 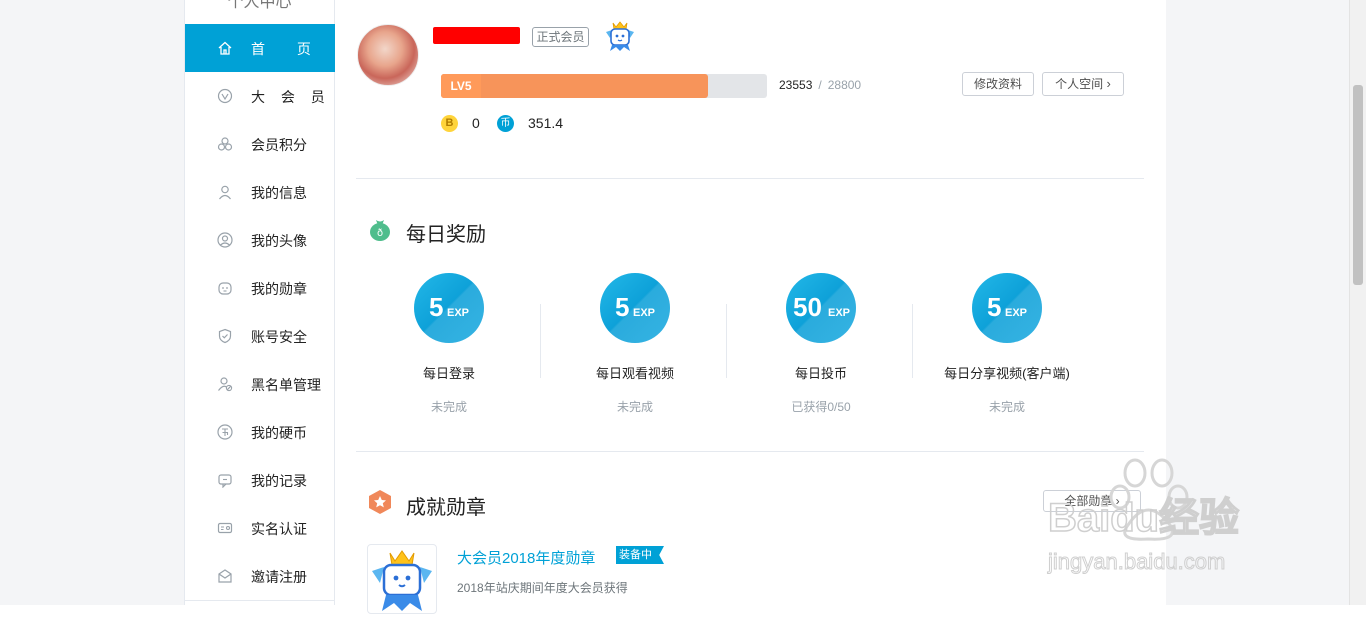 I want to click on sidebar-item-security: 账号安全, so click(x=260, y=336).